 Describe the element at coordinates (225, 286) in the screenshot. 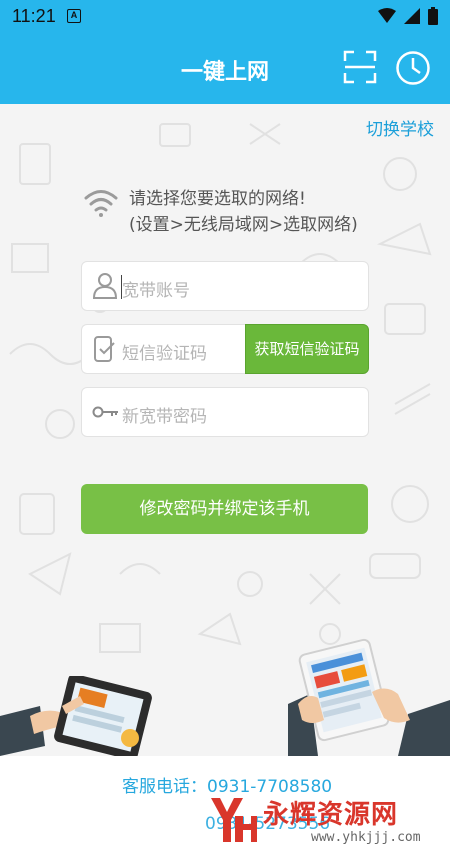

I see `account-field: 宽带账号` at that location.